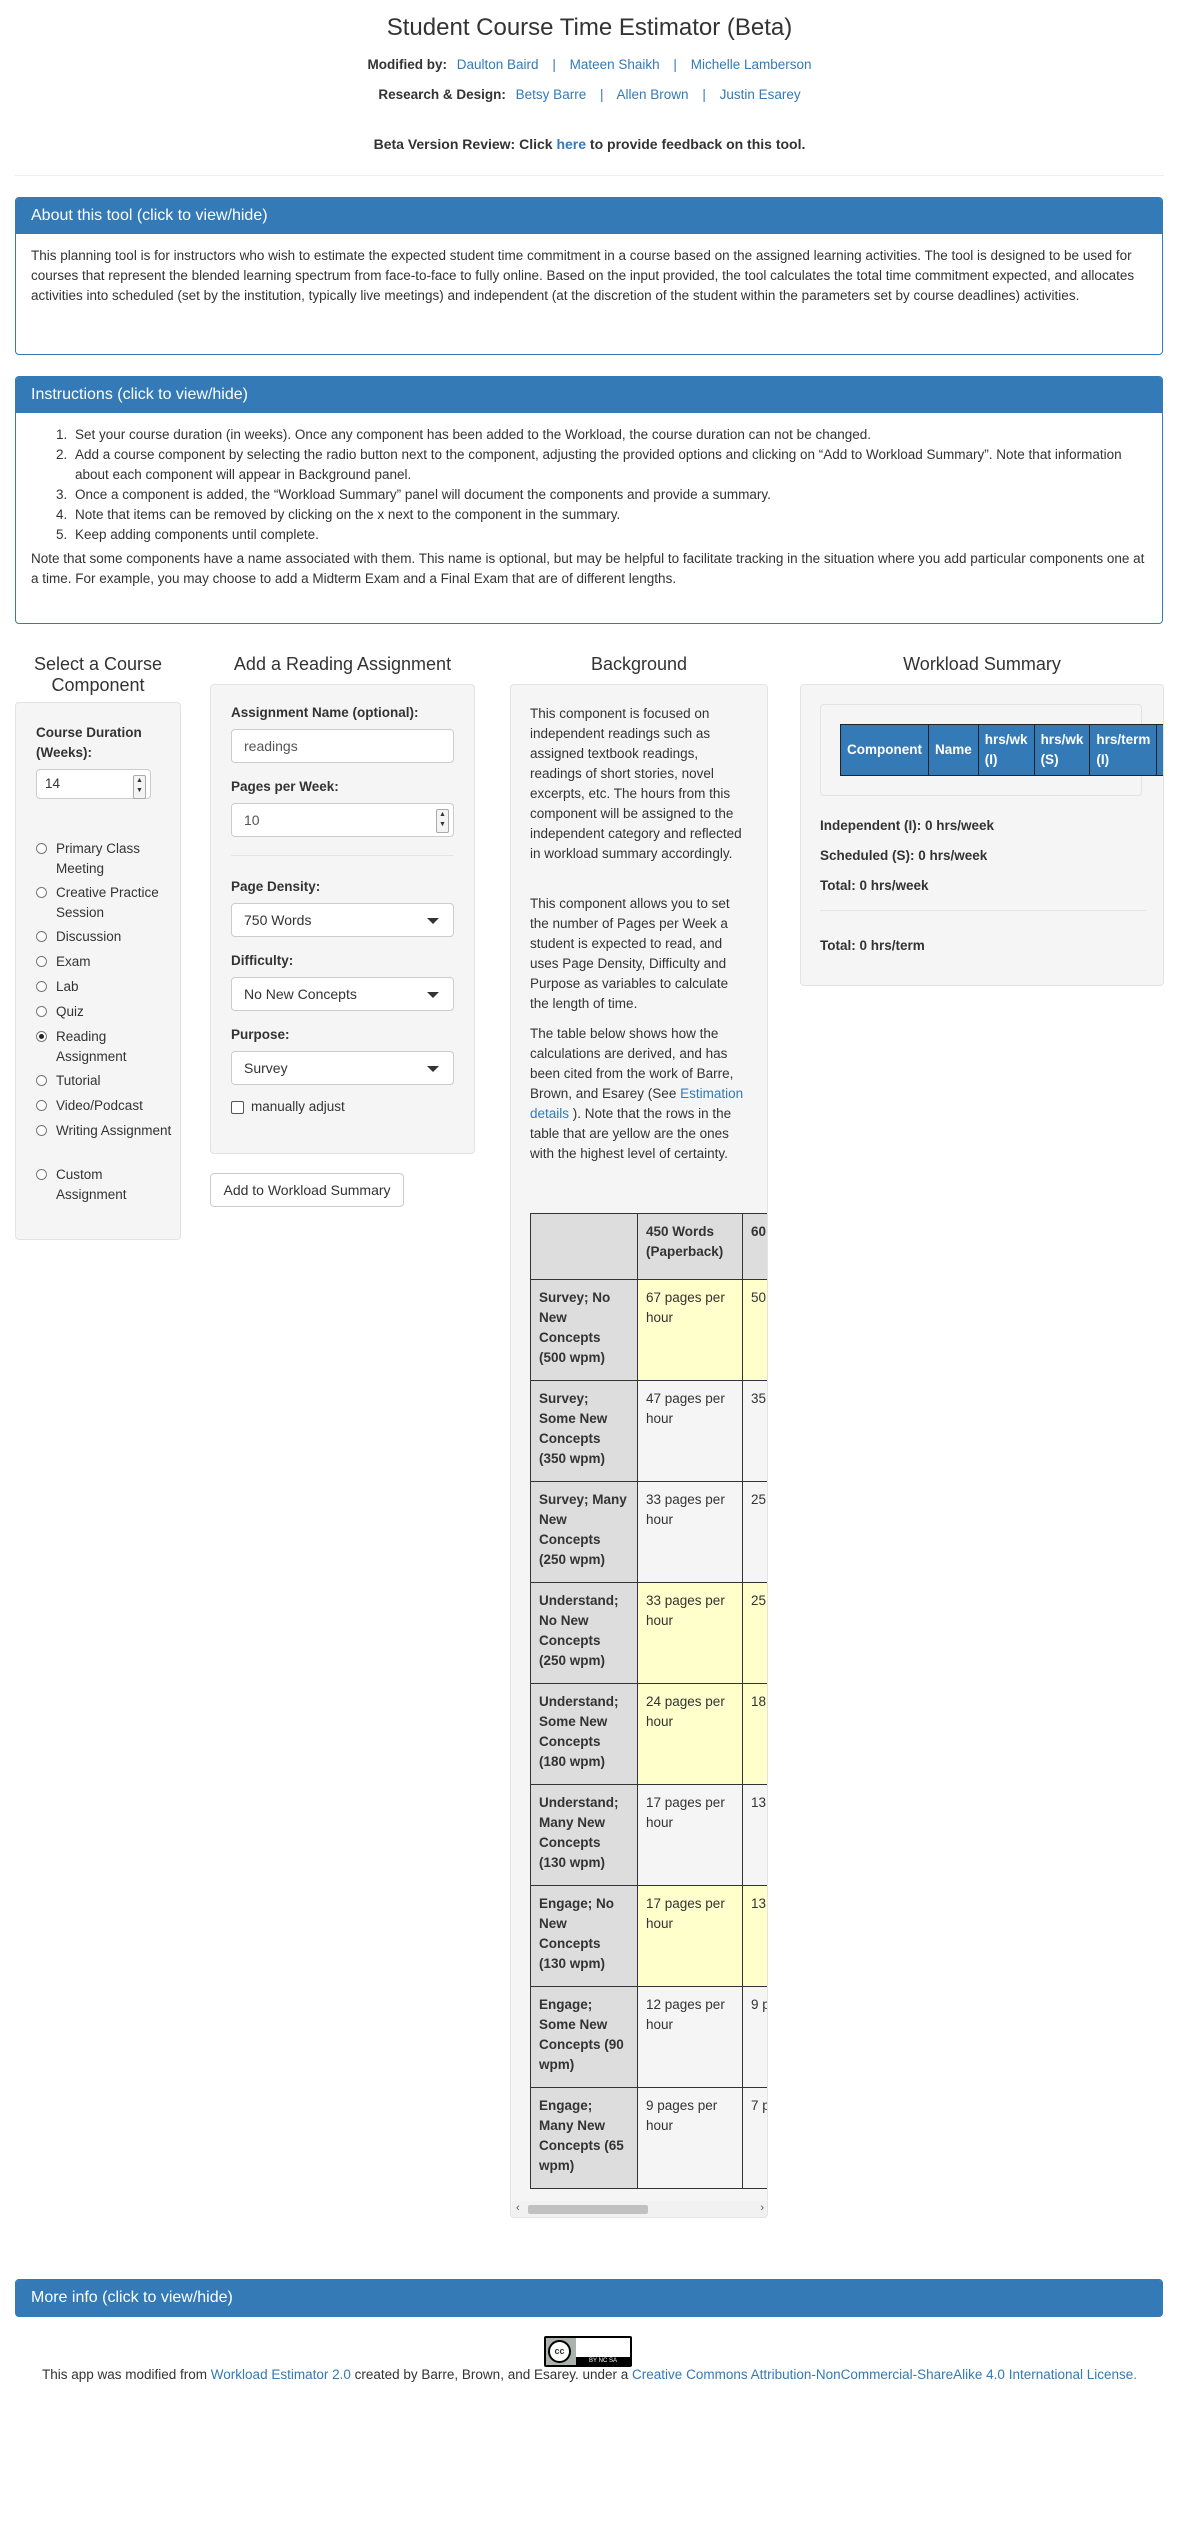  I want to click on purpose-select: Survey, so click(342, 1068).